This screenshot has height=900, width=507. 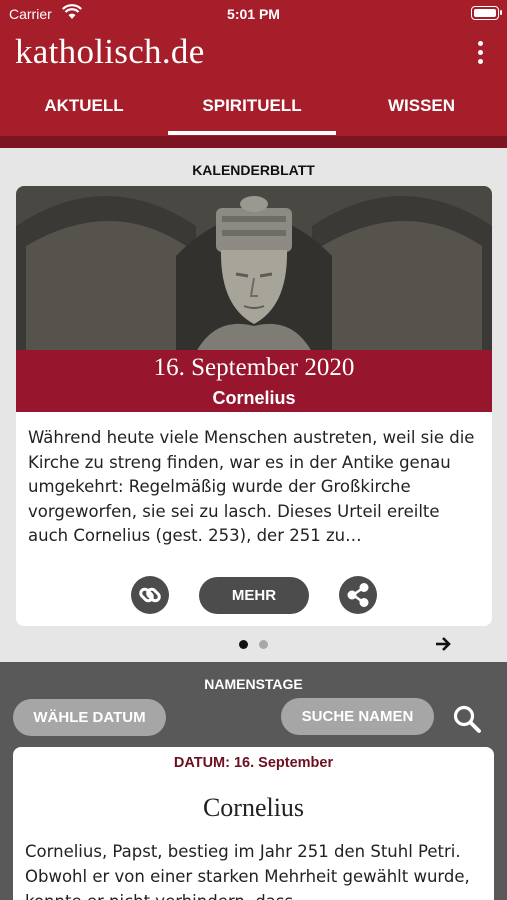 I want to click on date-banner: 16. September 2020 Cornelius, so click(x=254, y=381).